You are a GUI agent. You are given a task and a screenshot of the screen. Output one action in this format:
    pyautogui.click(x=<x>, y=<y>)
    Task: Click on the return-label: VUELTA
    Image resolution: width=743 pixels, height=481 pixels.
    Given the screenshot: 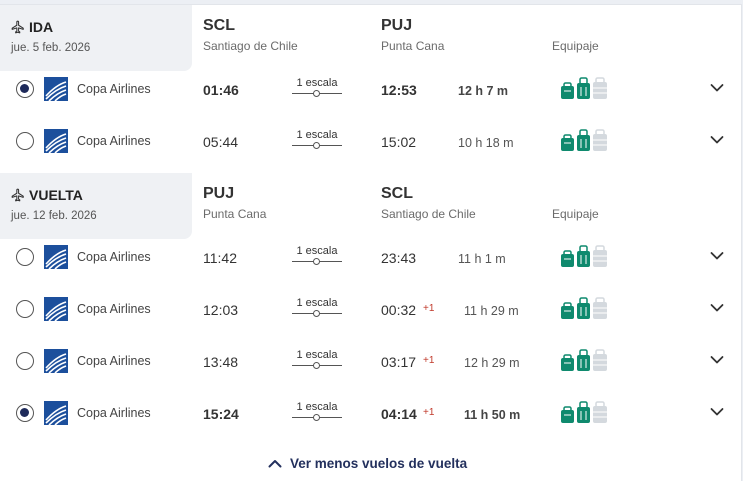 What is the action you would take?
    pyautogui.click(x=47, y=195)
    